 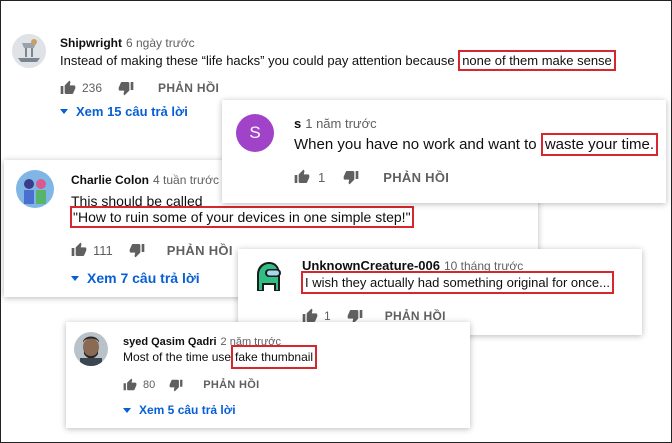 What do you see at coordinates (139, 88) in the screenshot?
I see `action-bar: 236 PHẢN HỒI` at bounding box center [139, 88].